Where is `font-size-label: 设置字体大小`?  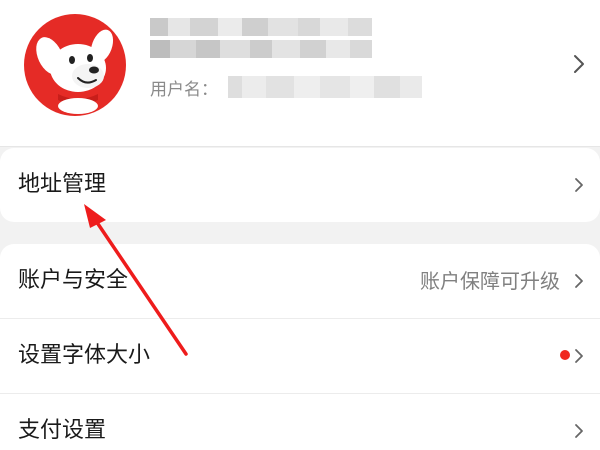 font-size-label: 设置字体大小 is located at coordinates (84, 355).